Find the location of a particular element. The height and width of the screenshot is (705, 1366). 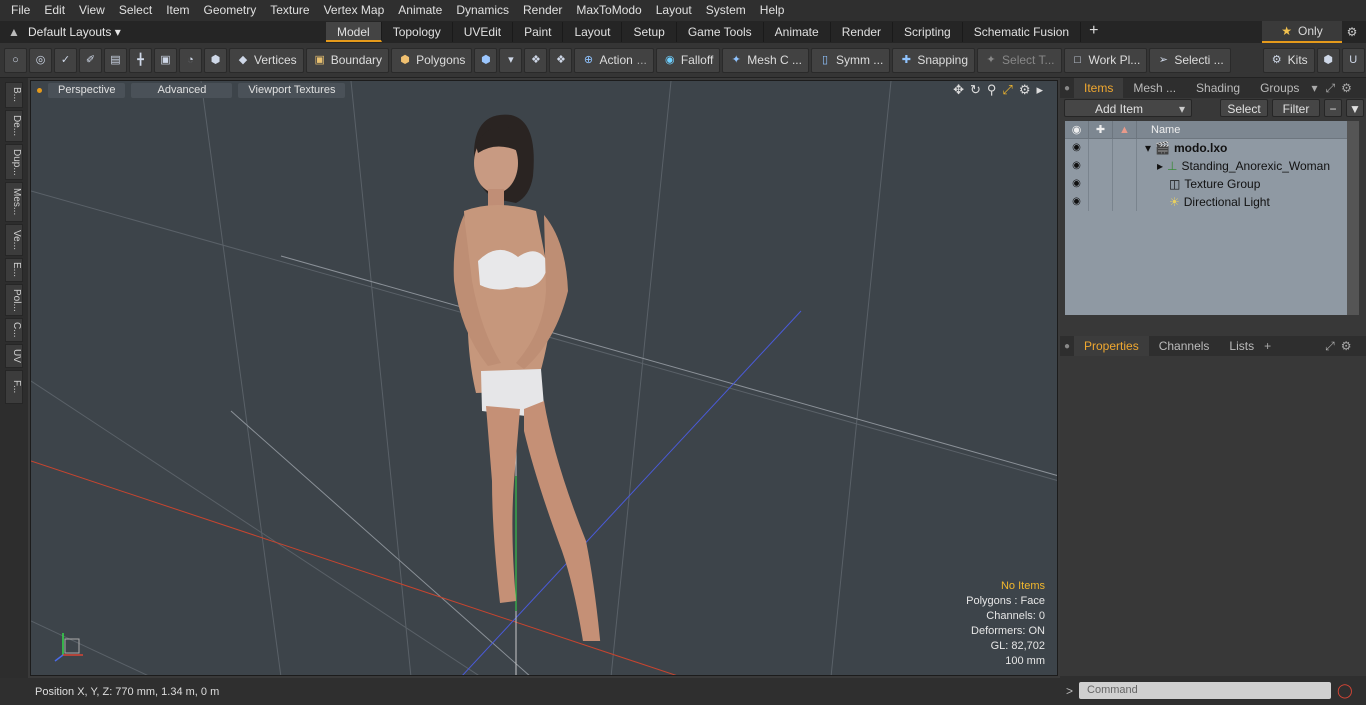

menu-select: Select is located at coordinates (135, 10).